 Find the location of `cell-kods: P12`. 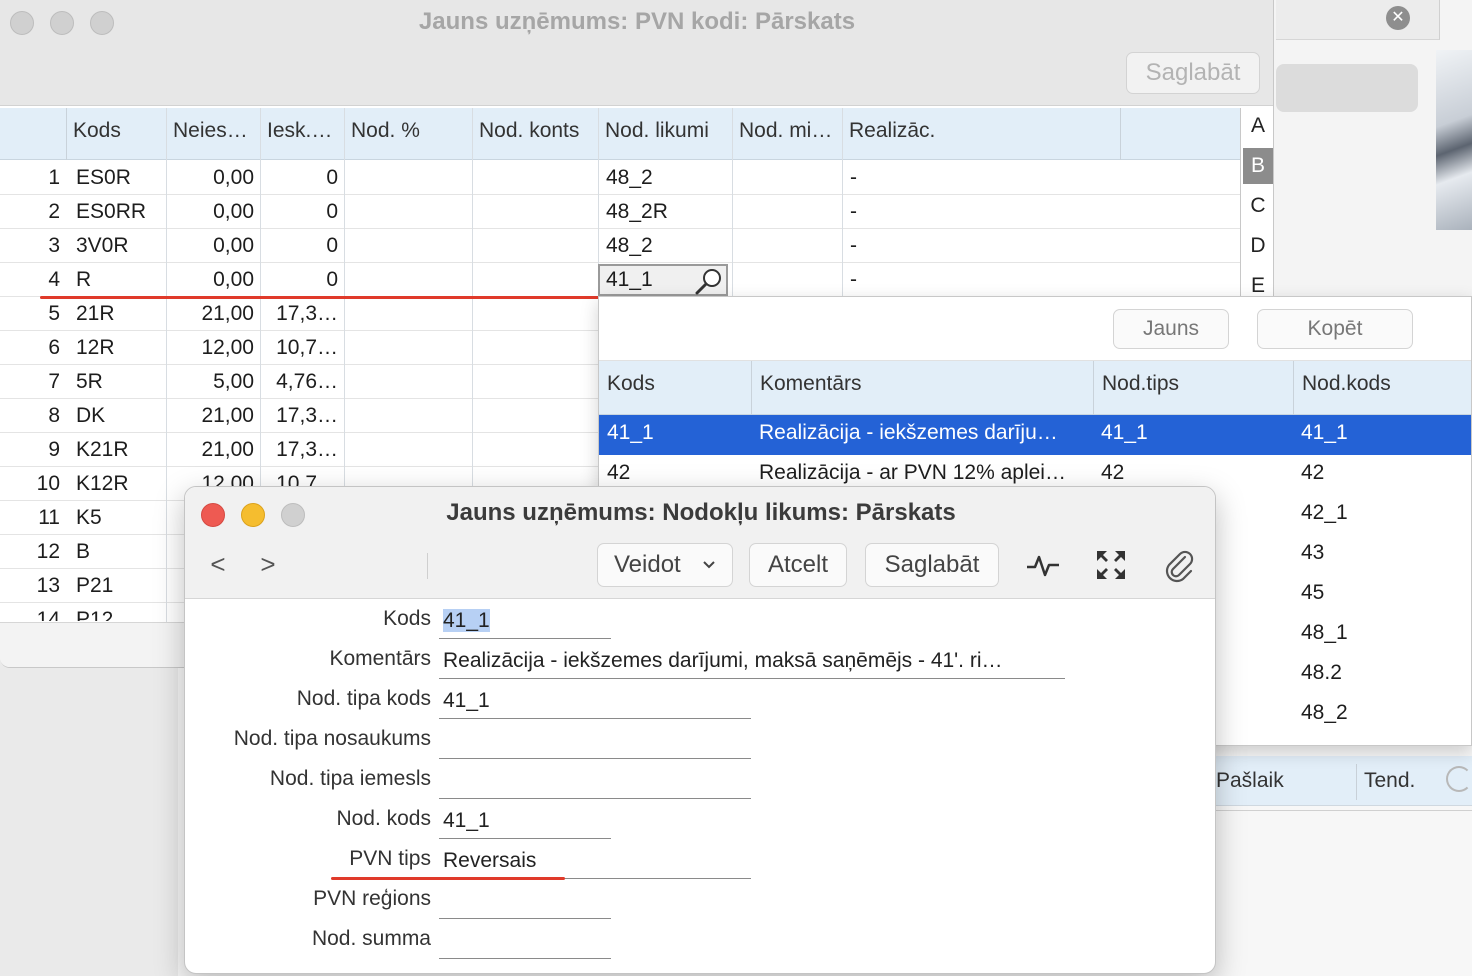

cell-kods: P12 is located at coordinates (118, 612).